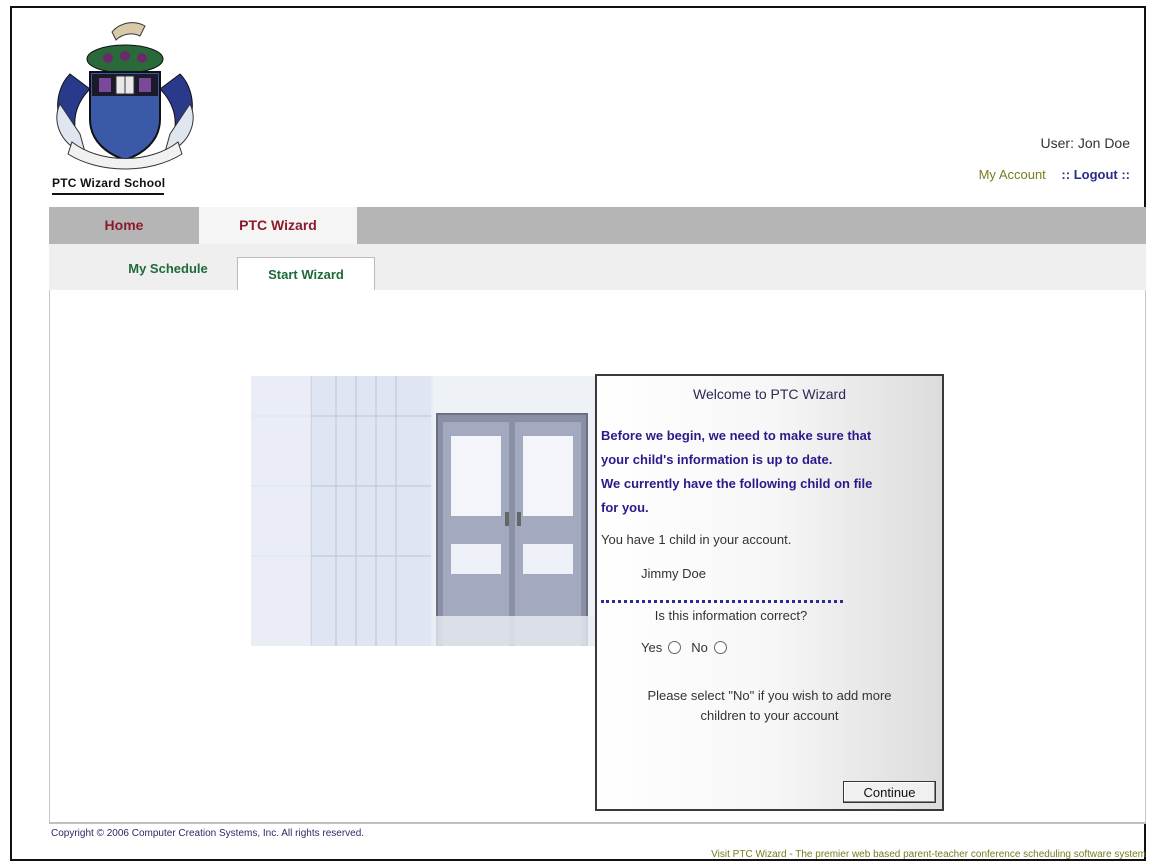 This screenshot has width=1156, height=867. I want to click on wizard-intro-line: for you., so click(625, 507).